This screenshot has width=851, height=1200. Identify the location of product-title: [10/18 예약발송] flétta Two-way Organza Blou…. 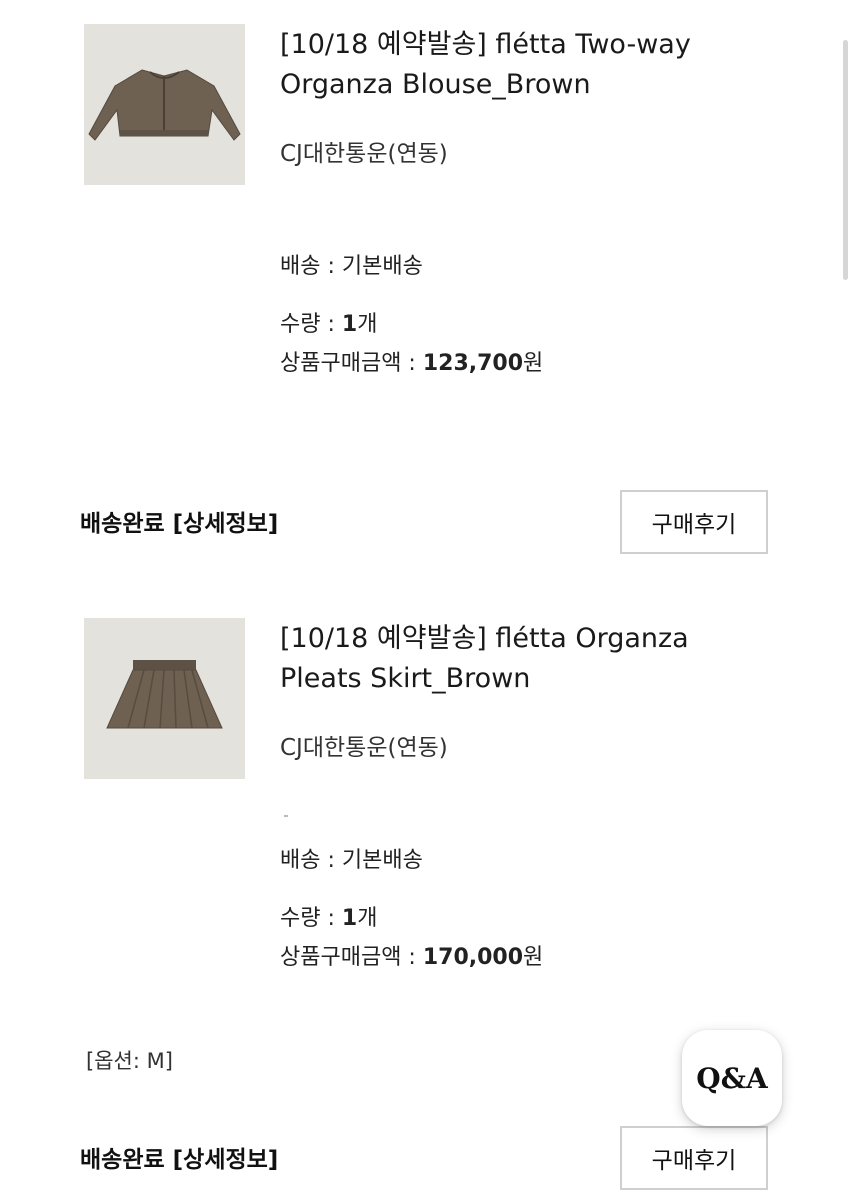
(540, 65).